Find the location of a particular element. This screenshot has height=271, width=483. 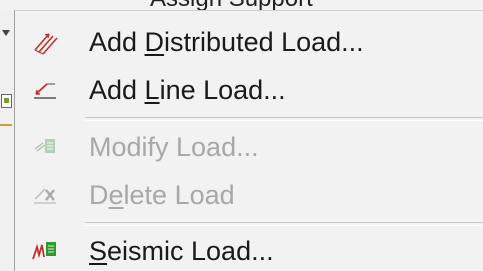

cutoff-toolbar-text: Assign Support is located at coordinates (231, 5).